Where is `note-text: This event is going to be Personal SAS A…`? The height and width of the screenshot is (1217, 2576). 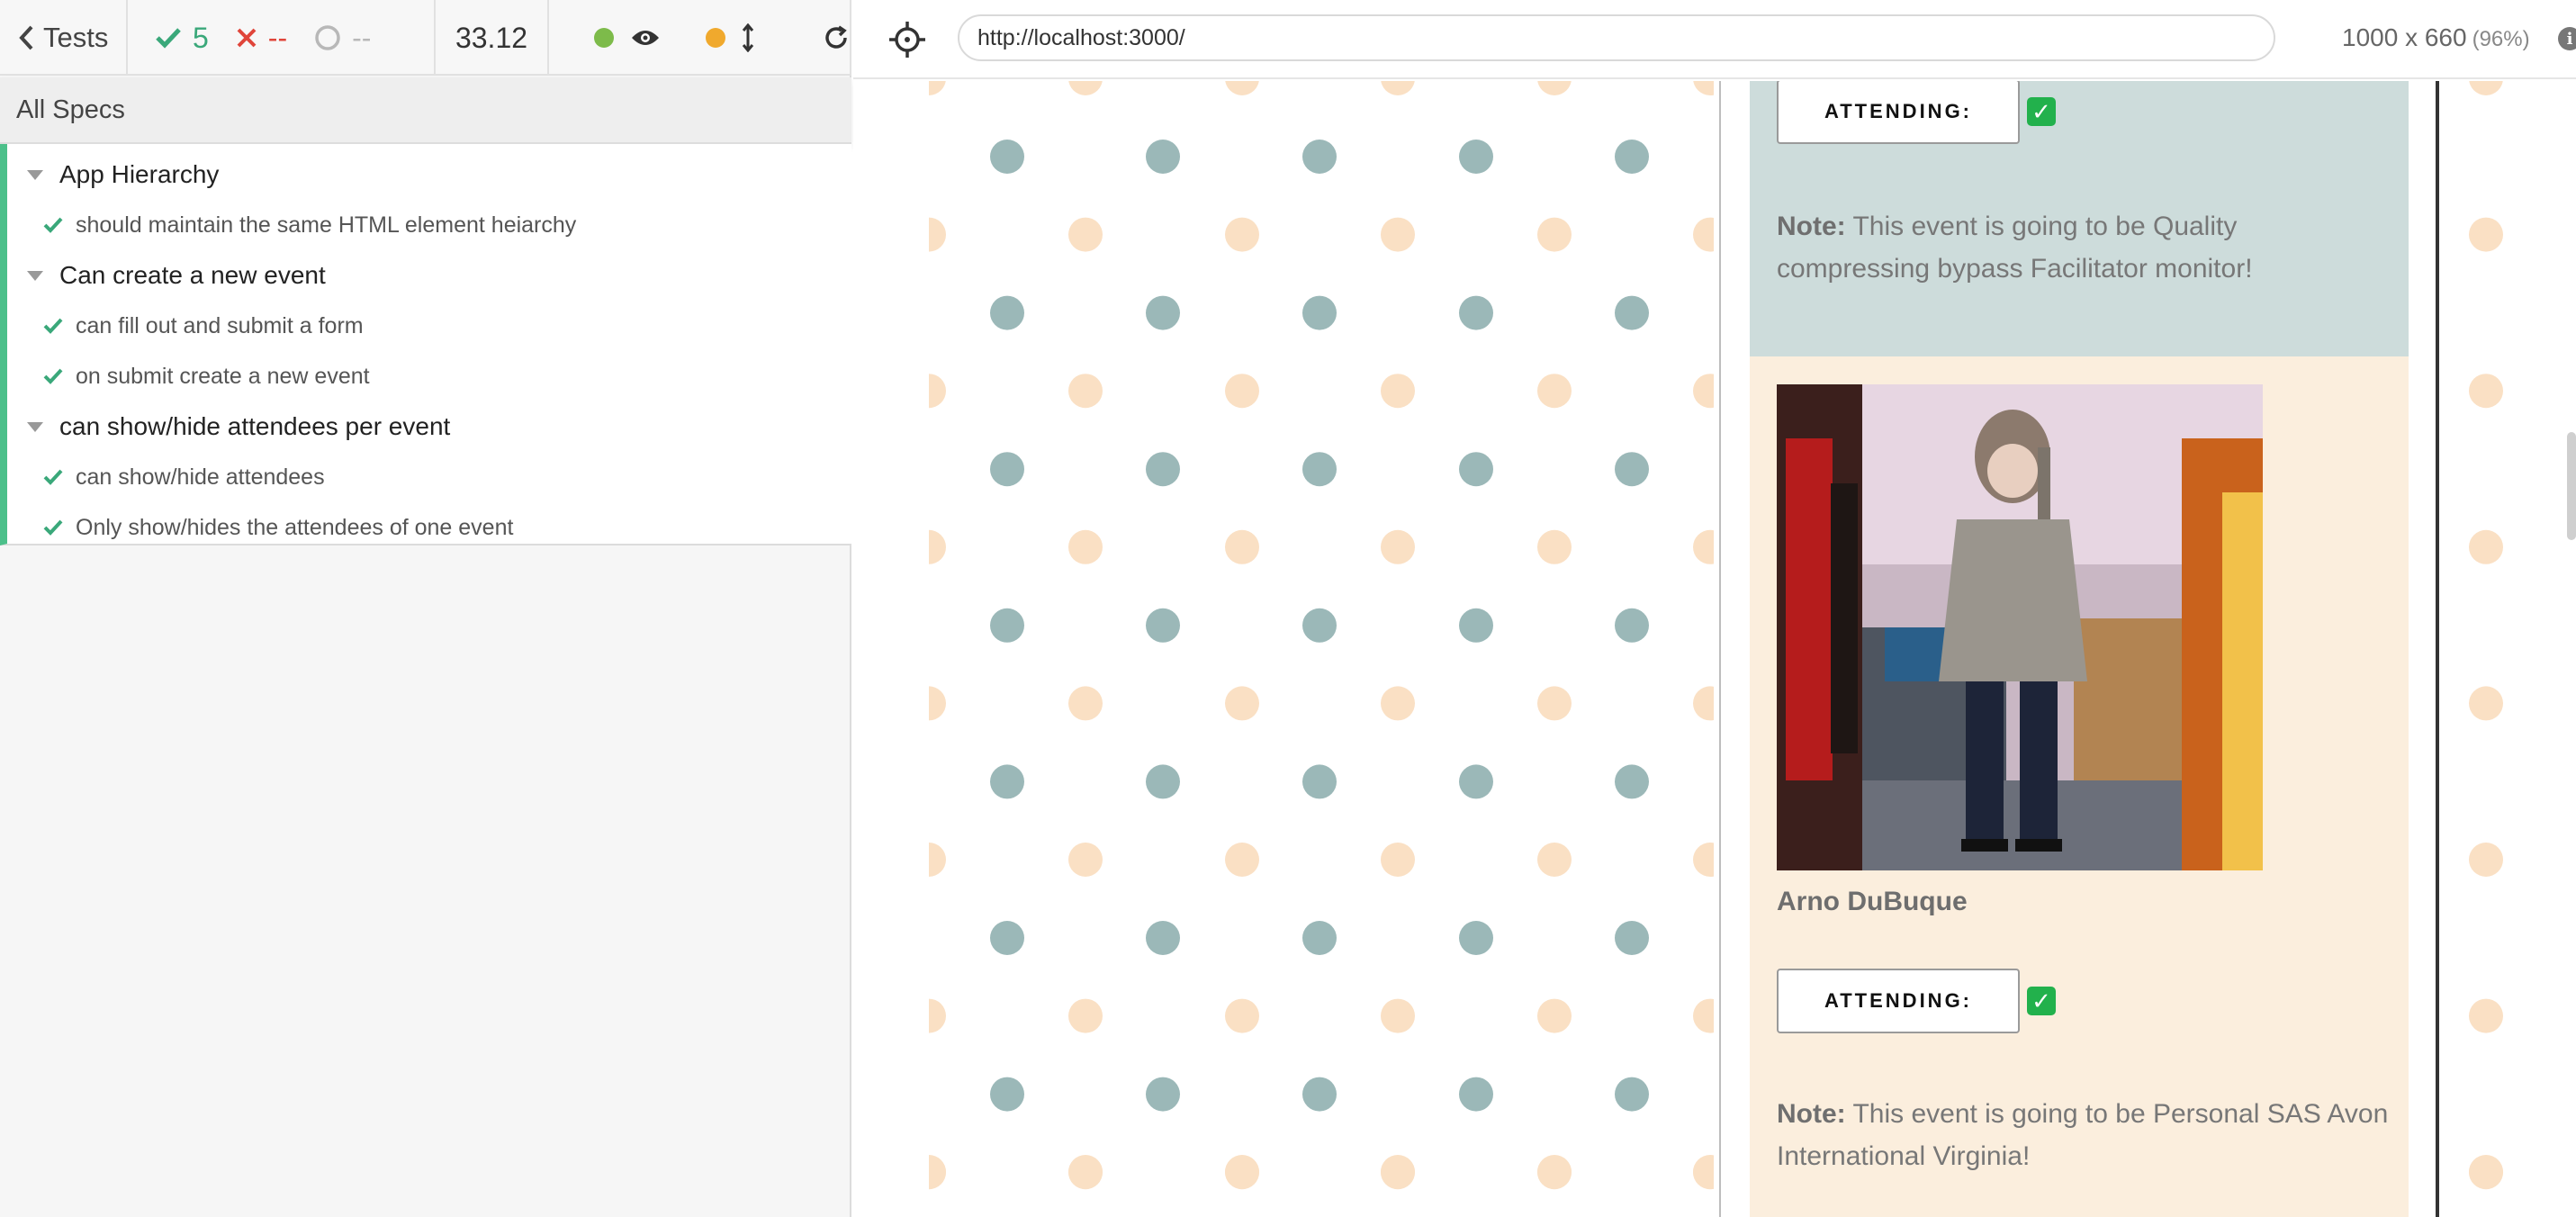 note-text: This event is going to be Personal SAS A… is located at coordinates (2083, 1135).